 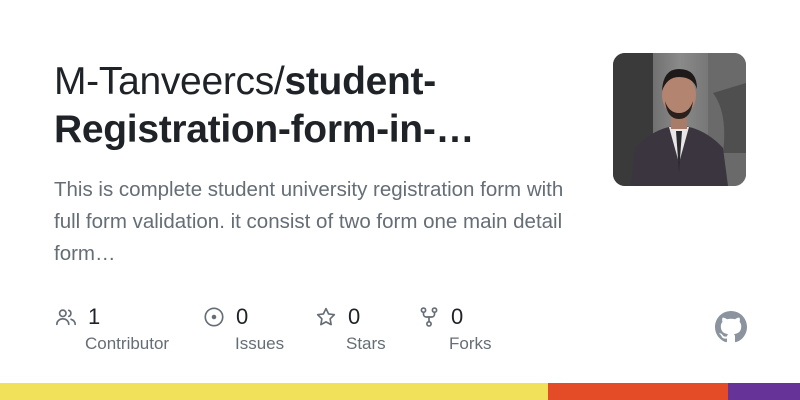 I want to click on star-icon, so click(x=326, y=317).